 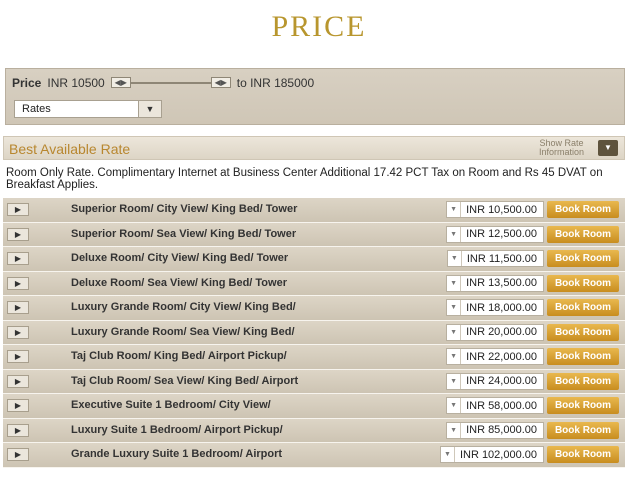 What do you see at coordinates (319, 26) in the screenshot?
I see `page-title: PRICE` at bounding box center [319, 26].